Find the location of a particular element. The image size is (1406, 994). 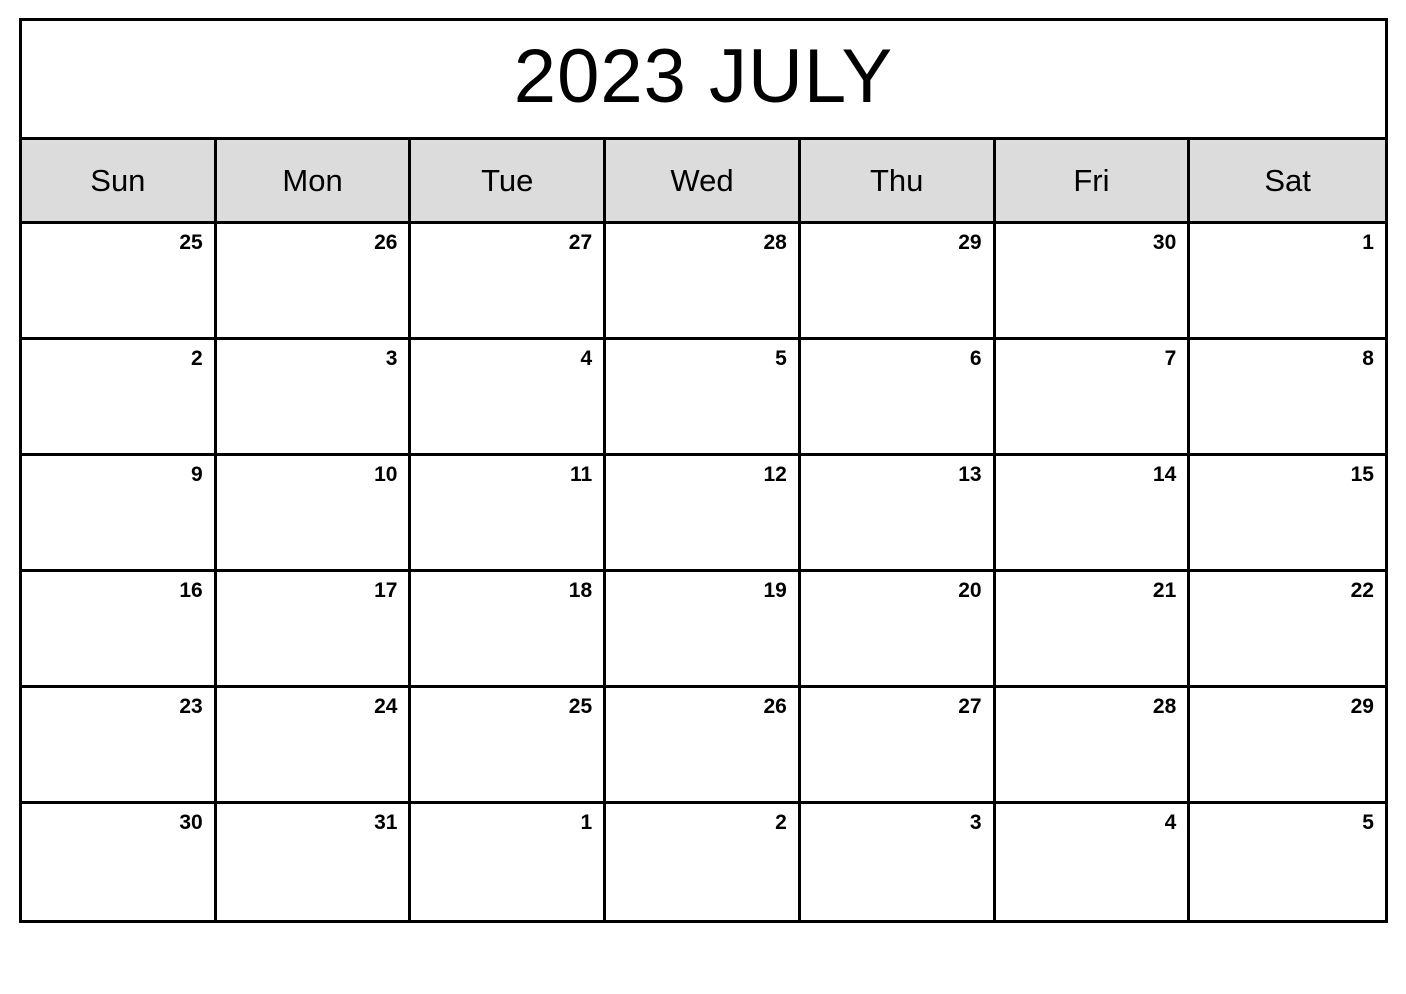

day-number: 23 is located at coordinates (191, 706).